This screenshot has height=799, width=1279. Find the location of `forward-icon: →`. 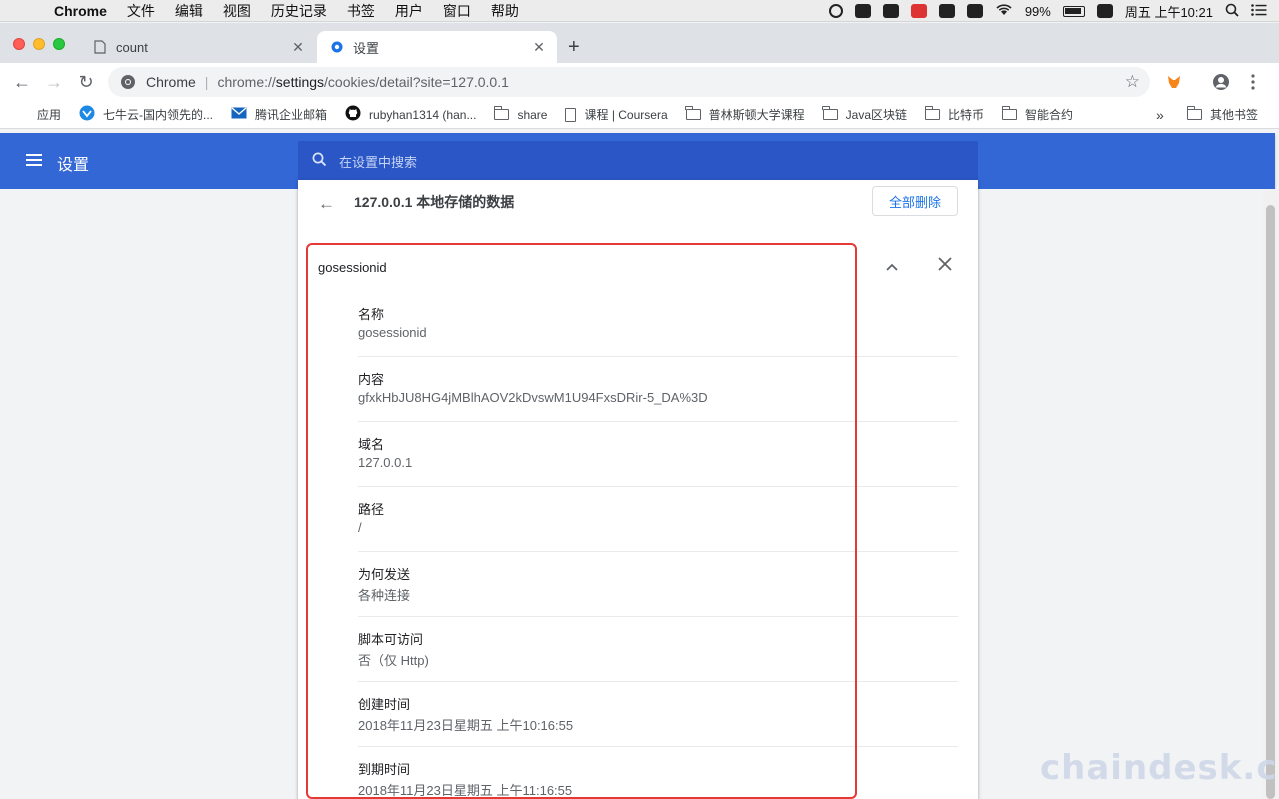

forward-icon: → is located at coordinates (54, 82).